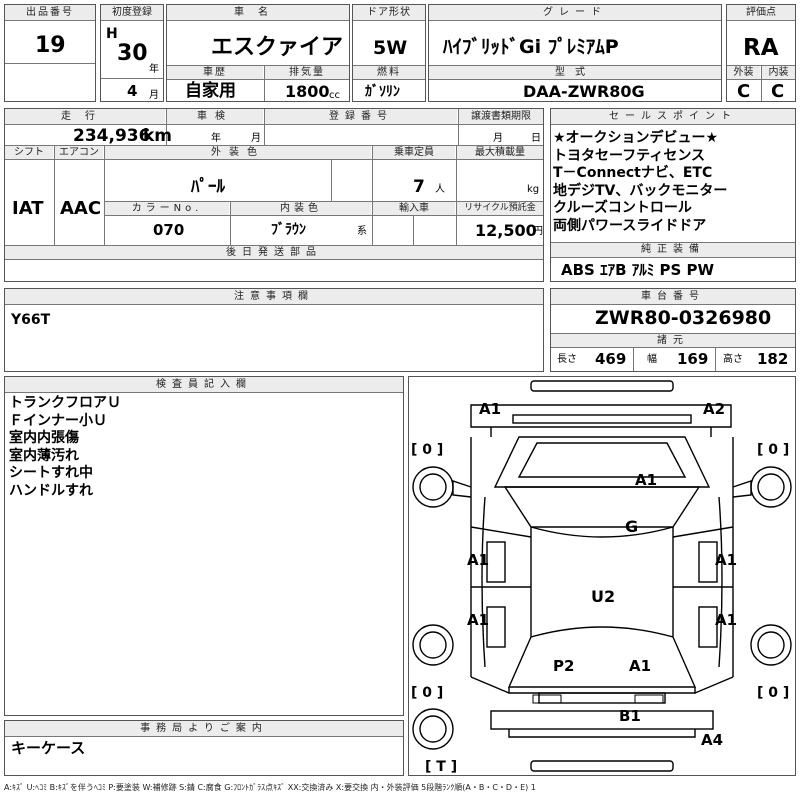 Image resolution: width=800 pixels, height=800 pixels. Describe the element at coordinates (167, 208) in the screenshot. I see `color-no-label: カラーNo.` at that location.